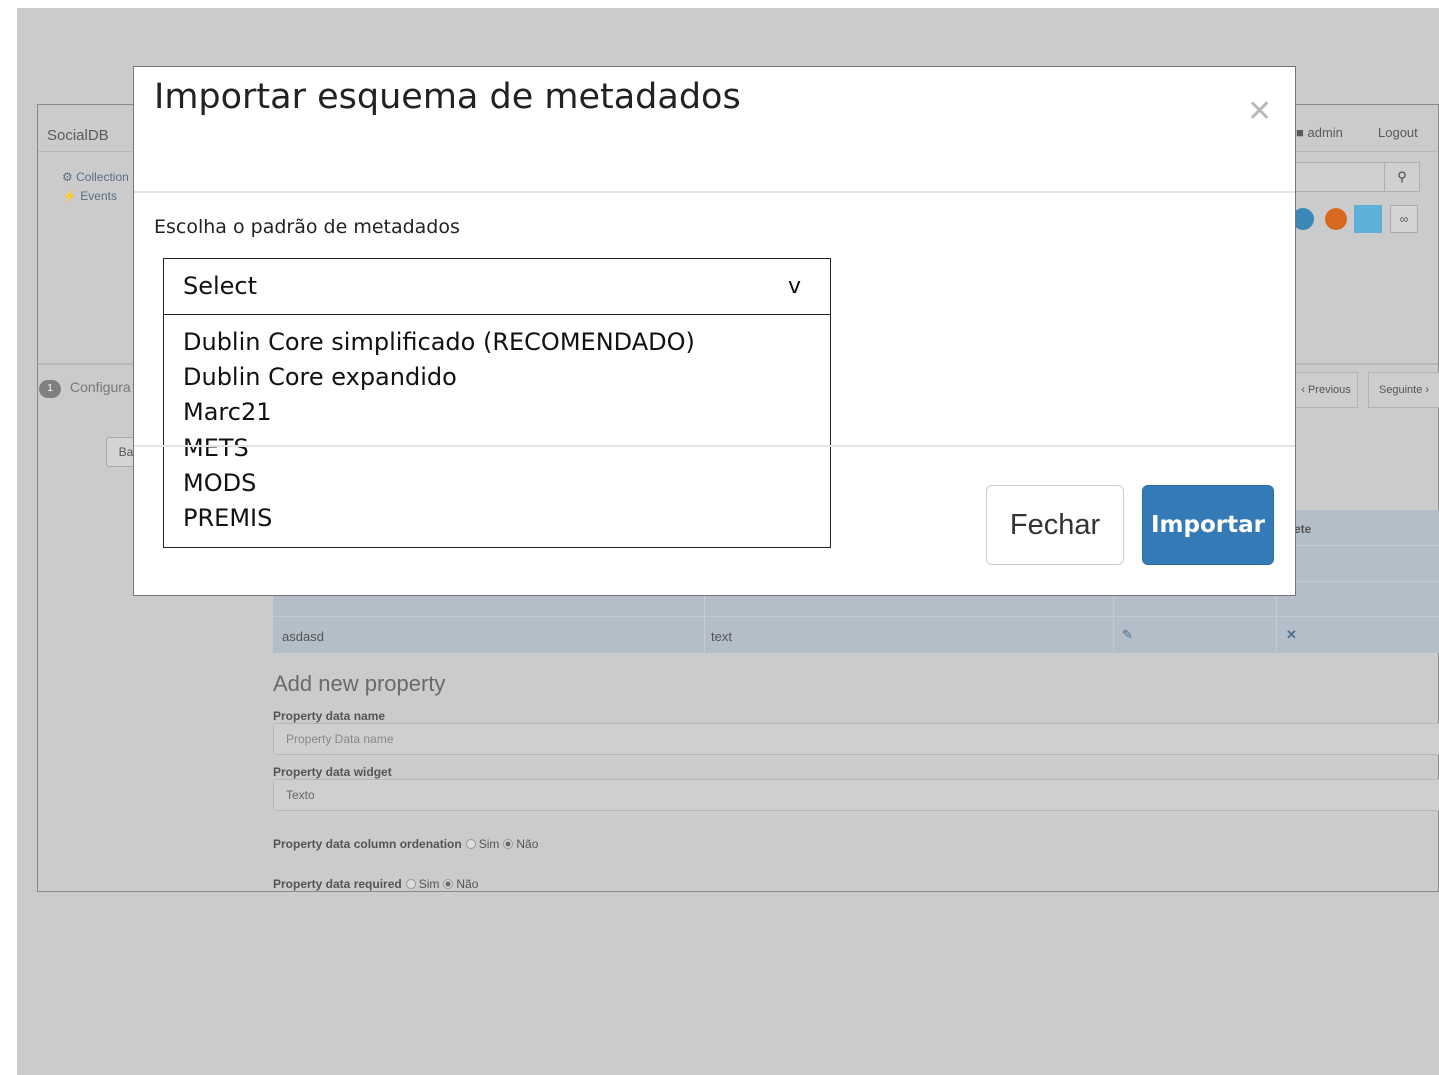 Image resolution: width=1439 pixels, height=1075 pixels. Describe the element at coordinates (721, 636) in the screenshot. I see `table-cell-type: text` at that location.